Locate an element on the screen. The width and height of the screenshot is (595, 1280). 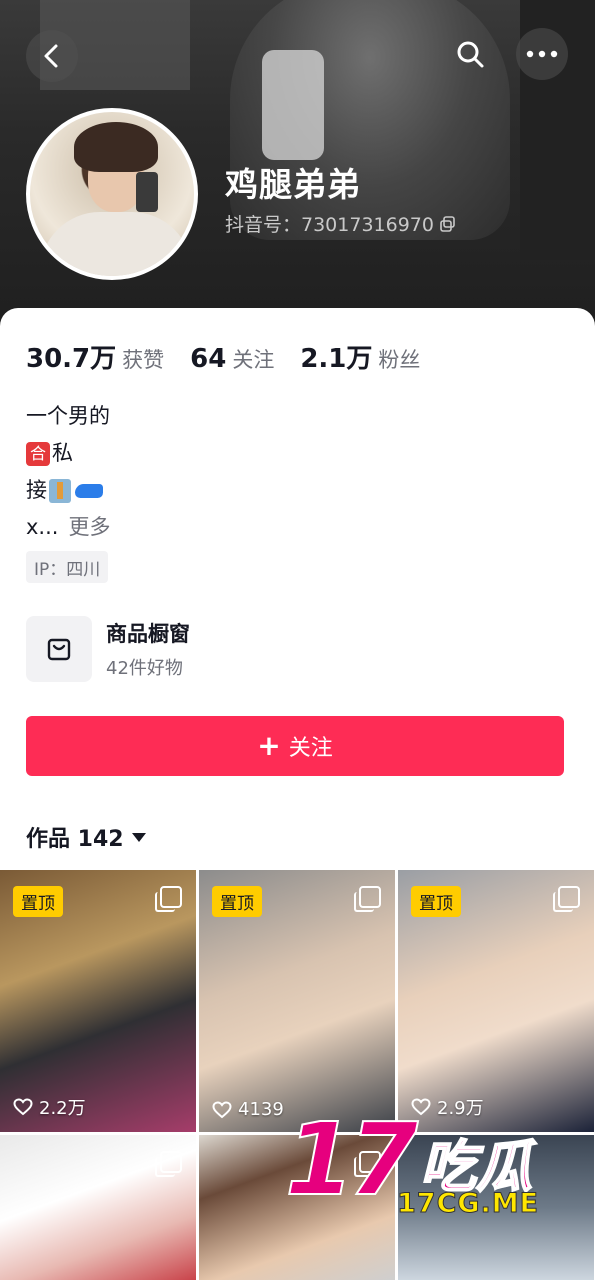
works-tab: 作品 142 is located at coordinates (86, 837).